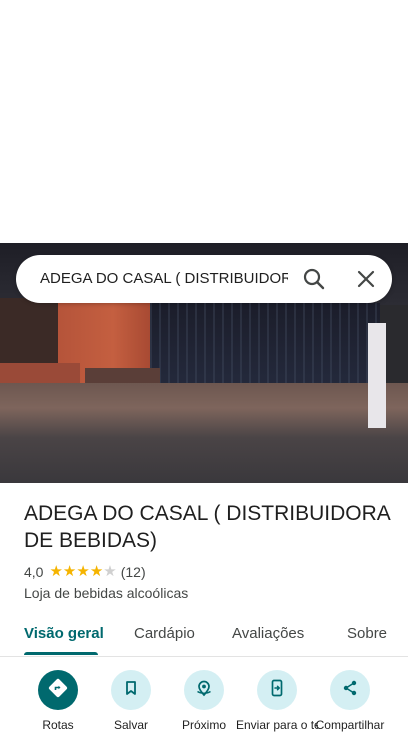 The image size is (408, 733). Describe the element at coordinates (130, 725) in the screenshot. I see `save-label: Salvar` at that location.